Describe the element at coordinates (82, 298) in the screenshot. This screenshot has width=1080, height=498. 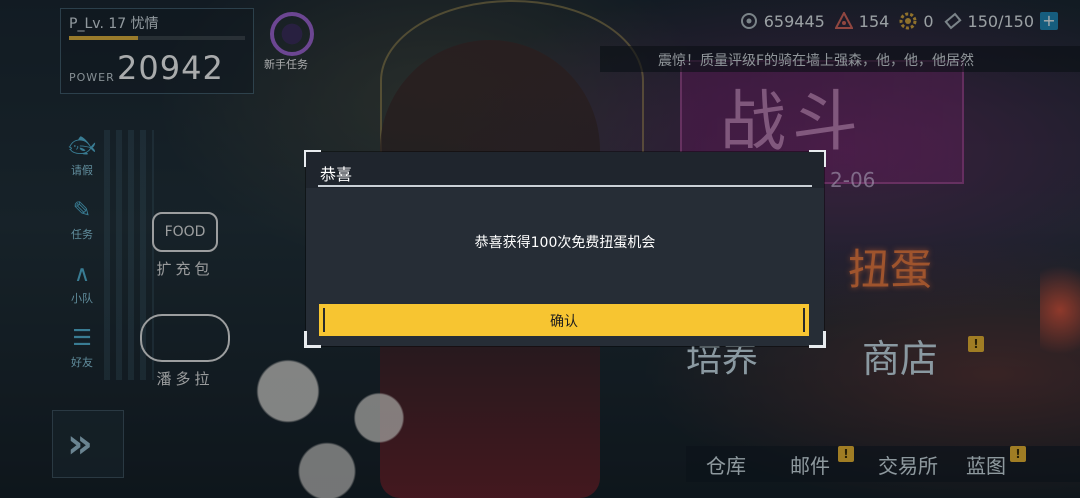
I see `sidebar-label-squad: 小队` at that location.